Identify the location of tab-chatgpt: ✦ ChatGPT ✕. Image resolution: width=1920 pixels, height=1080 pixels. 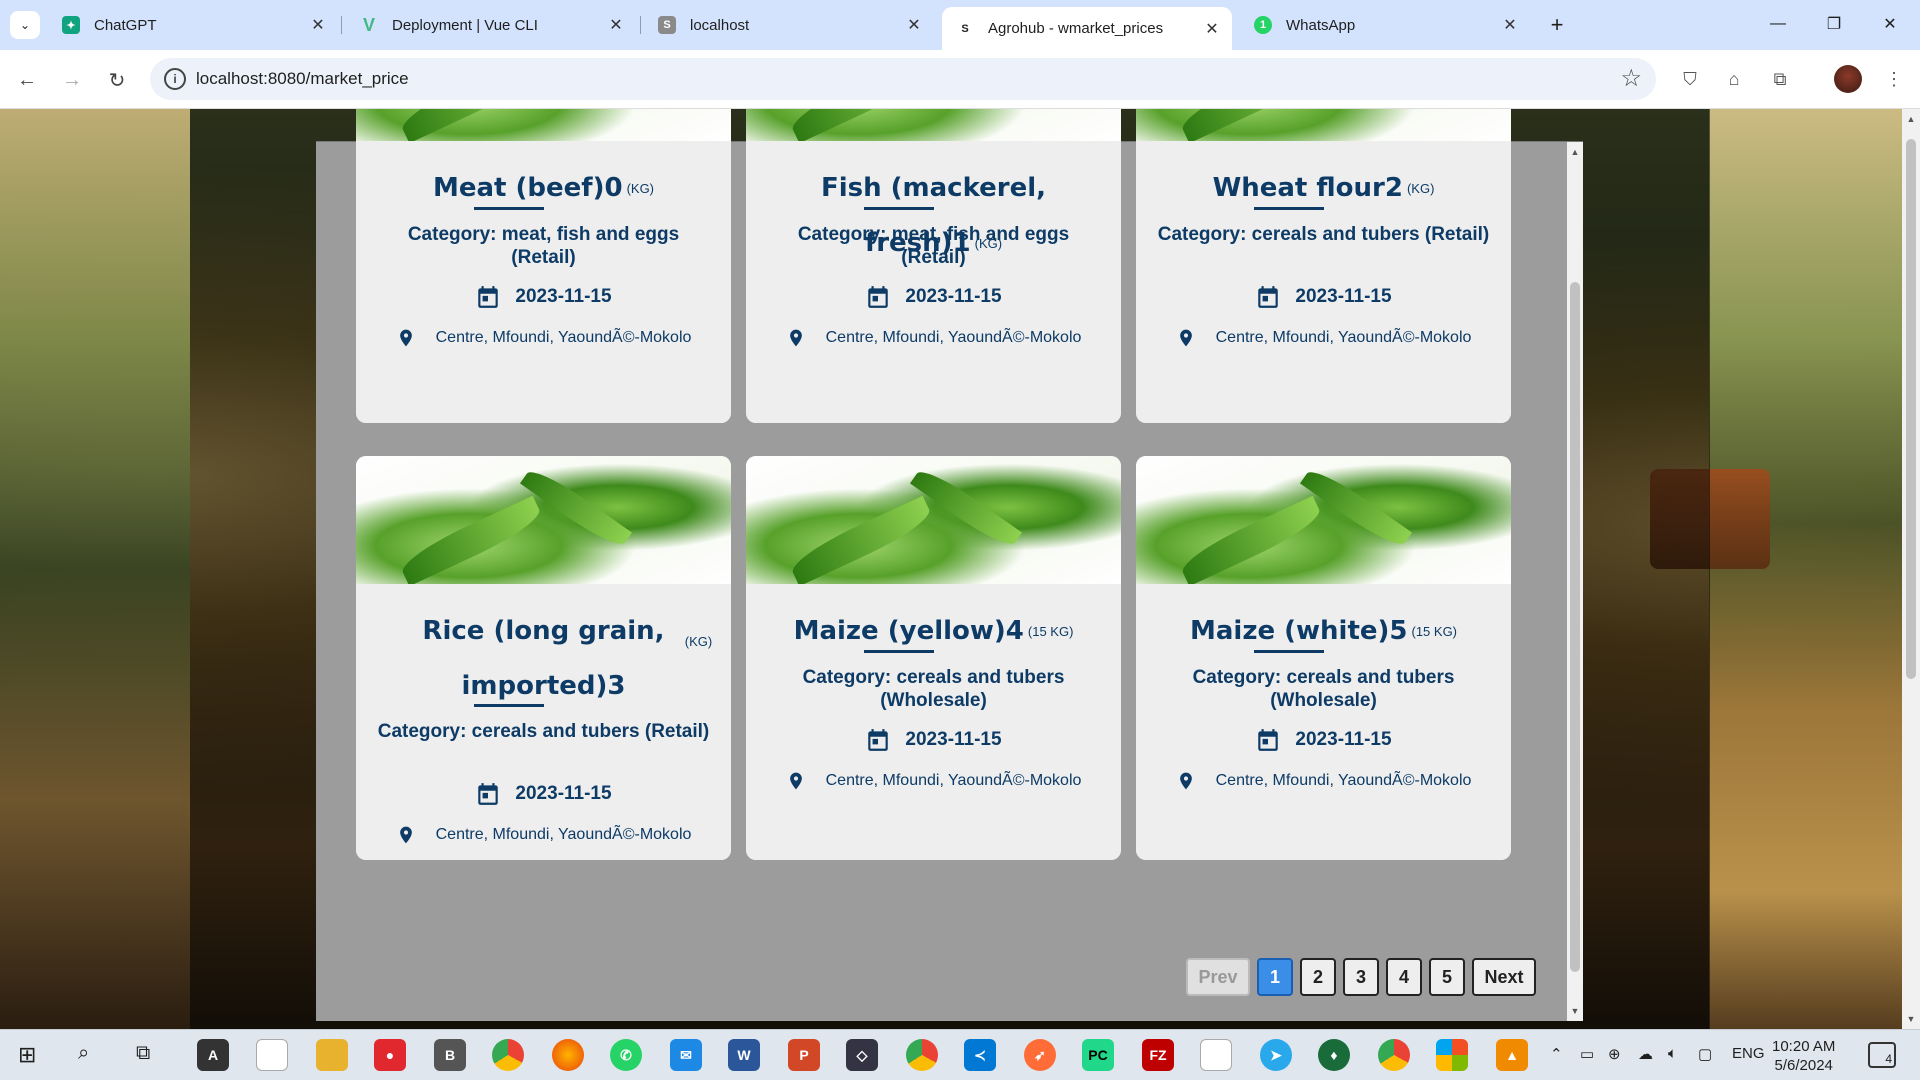
(193, 25).